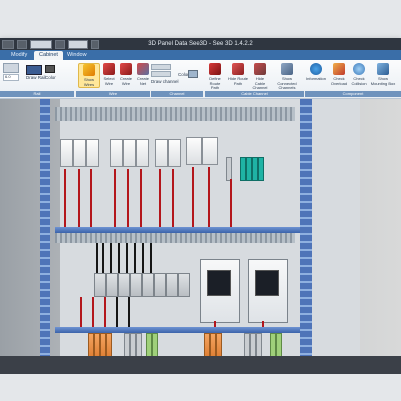  Describe the element at coordinates (8, 76) in the screenshot. I see `rail-size-value: 6.0` at that location.